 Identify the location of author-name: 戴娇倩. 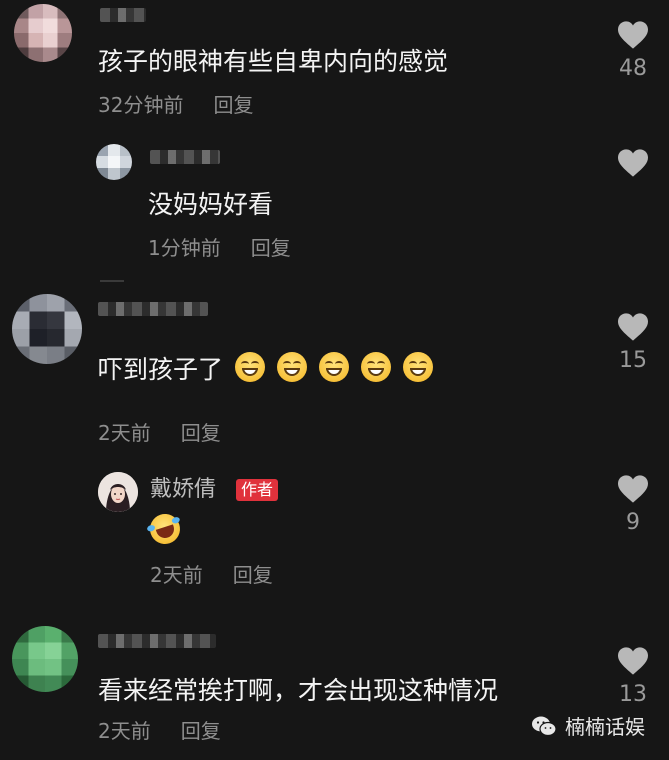
(183, 490).